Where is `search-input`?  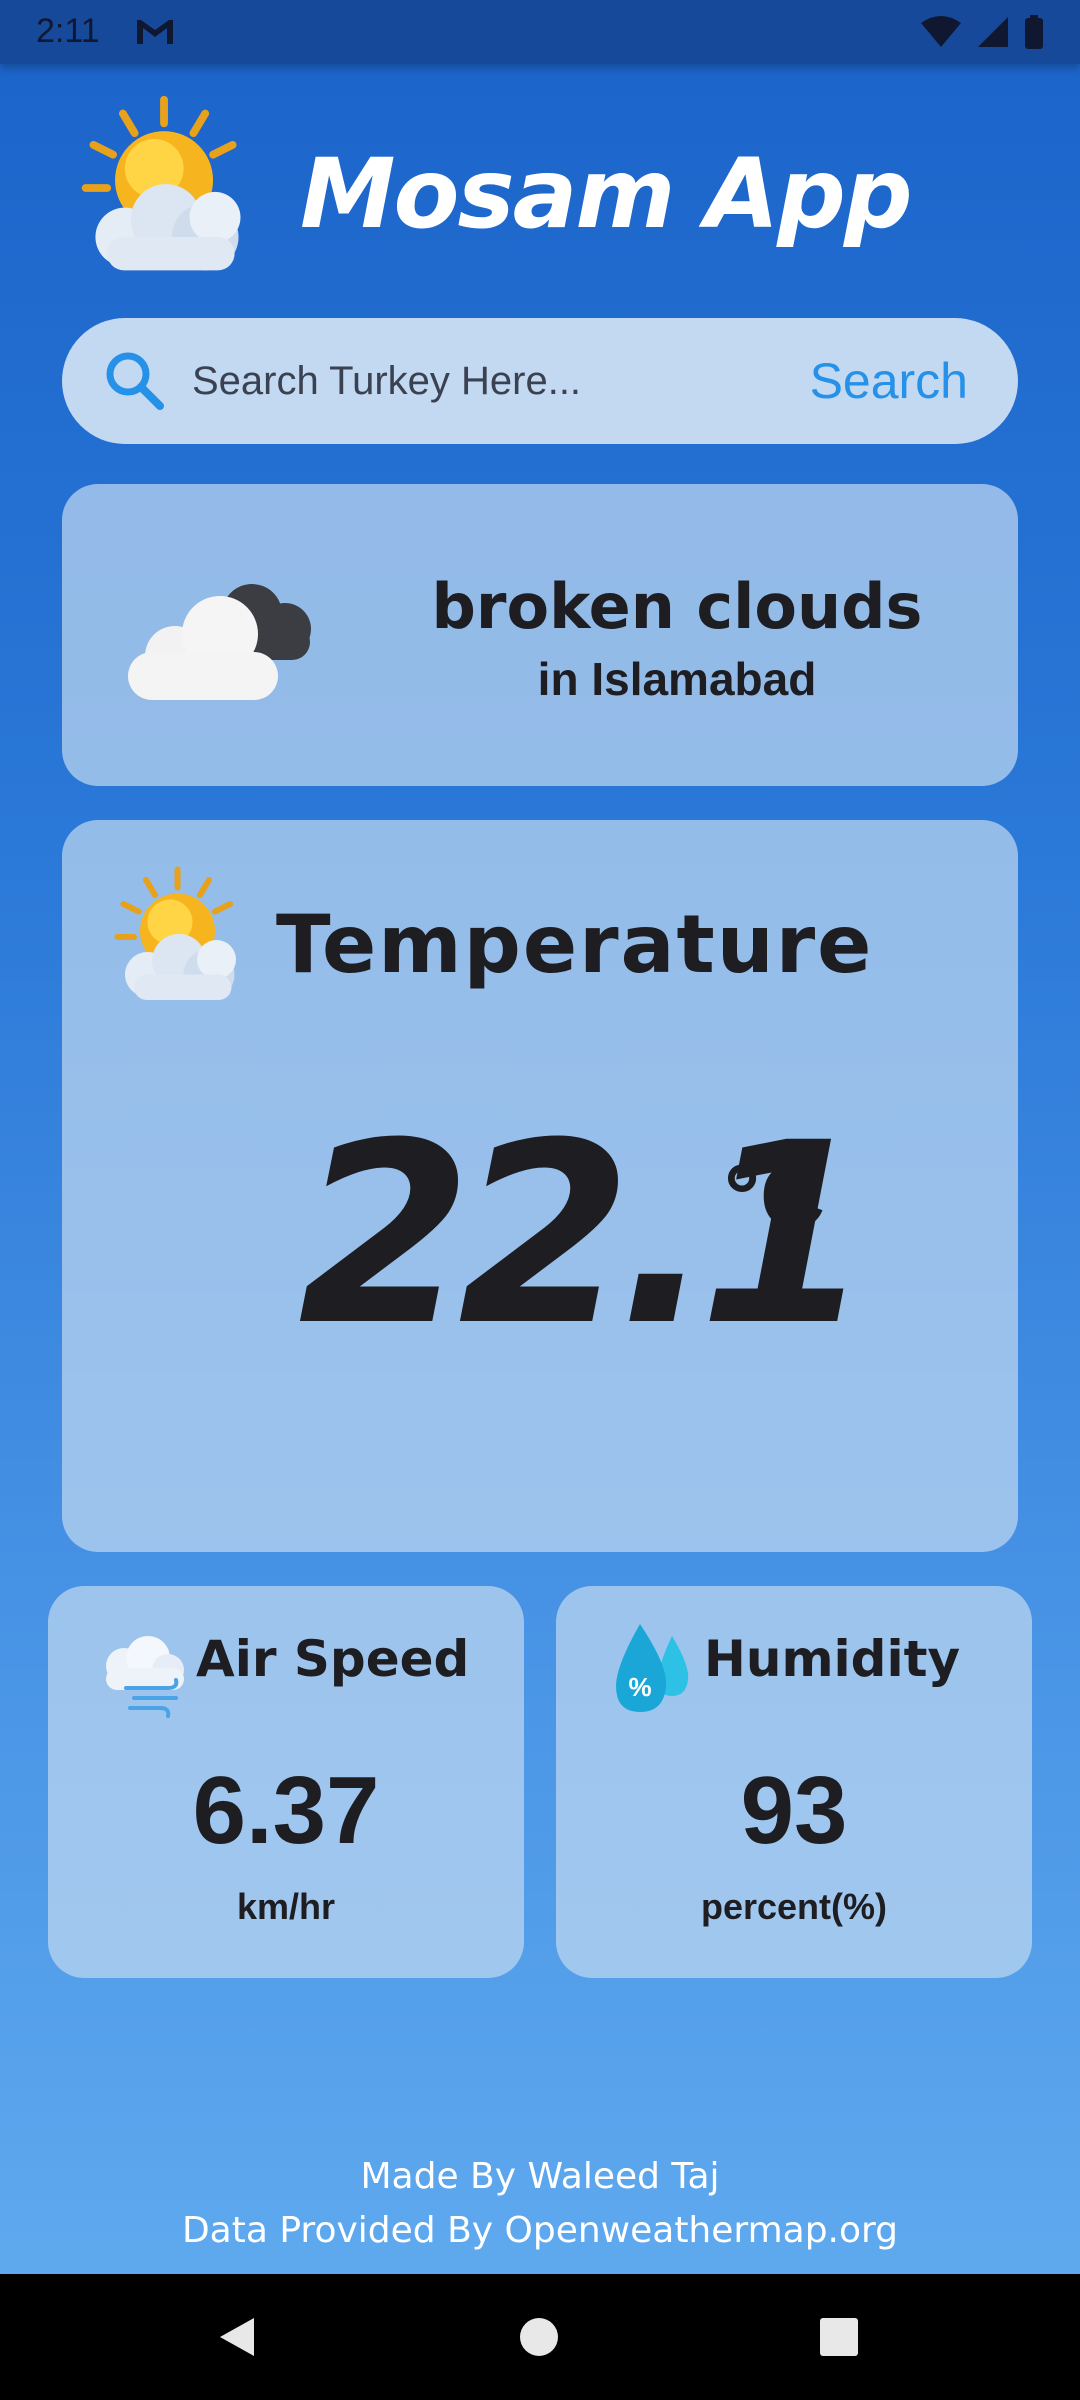 search-input is located at coordinates (472, 381).